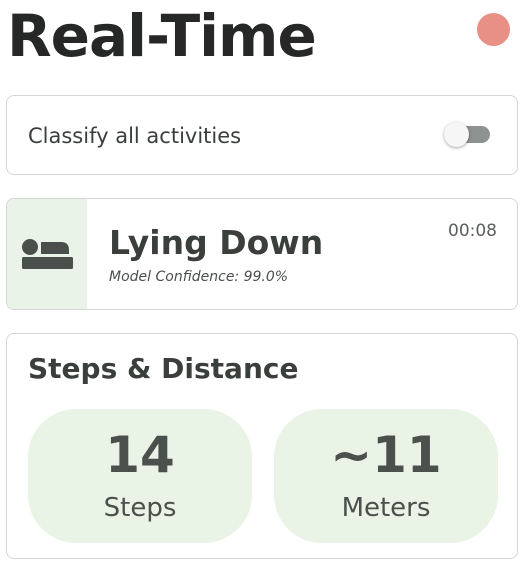 The image size is (528, 567). Describe the element at coordinates (216, 242) in the screenshot. I see `activity-name: Lying Down` at that location.